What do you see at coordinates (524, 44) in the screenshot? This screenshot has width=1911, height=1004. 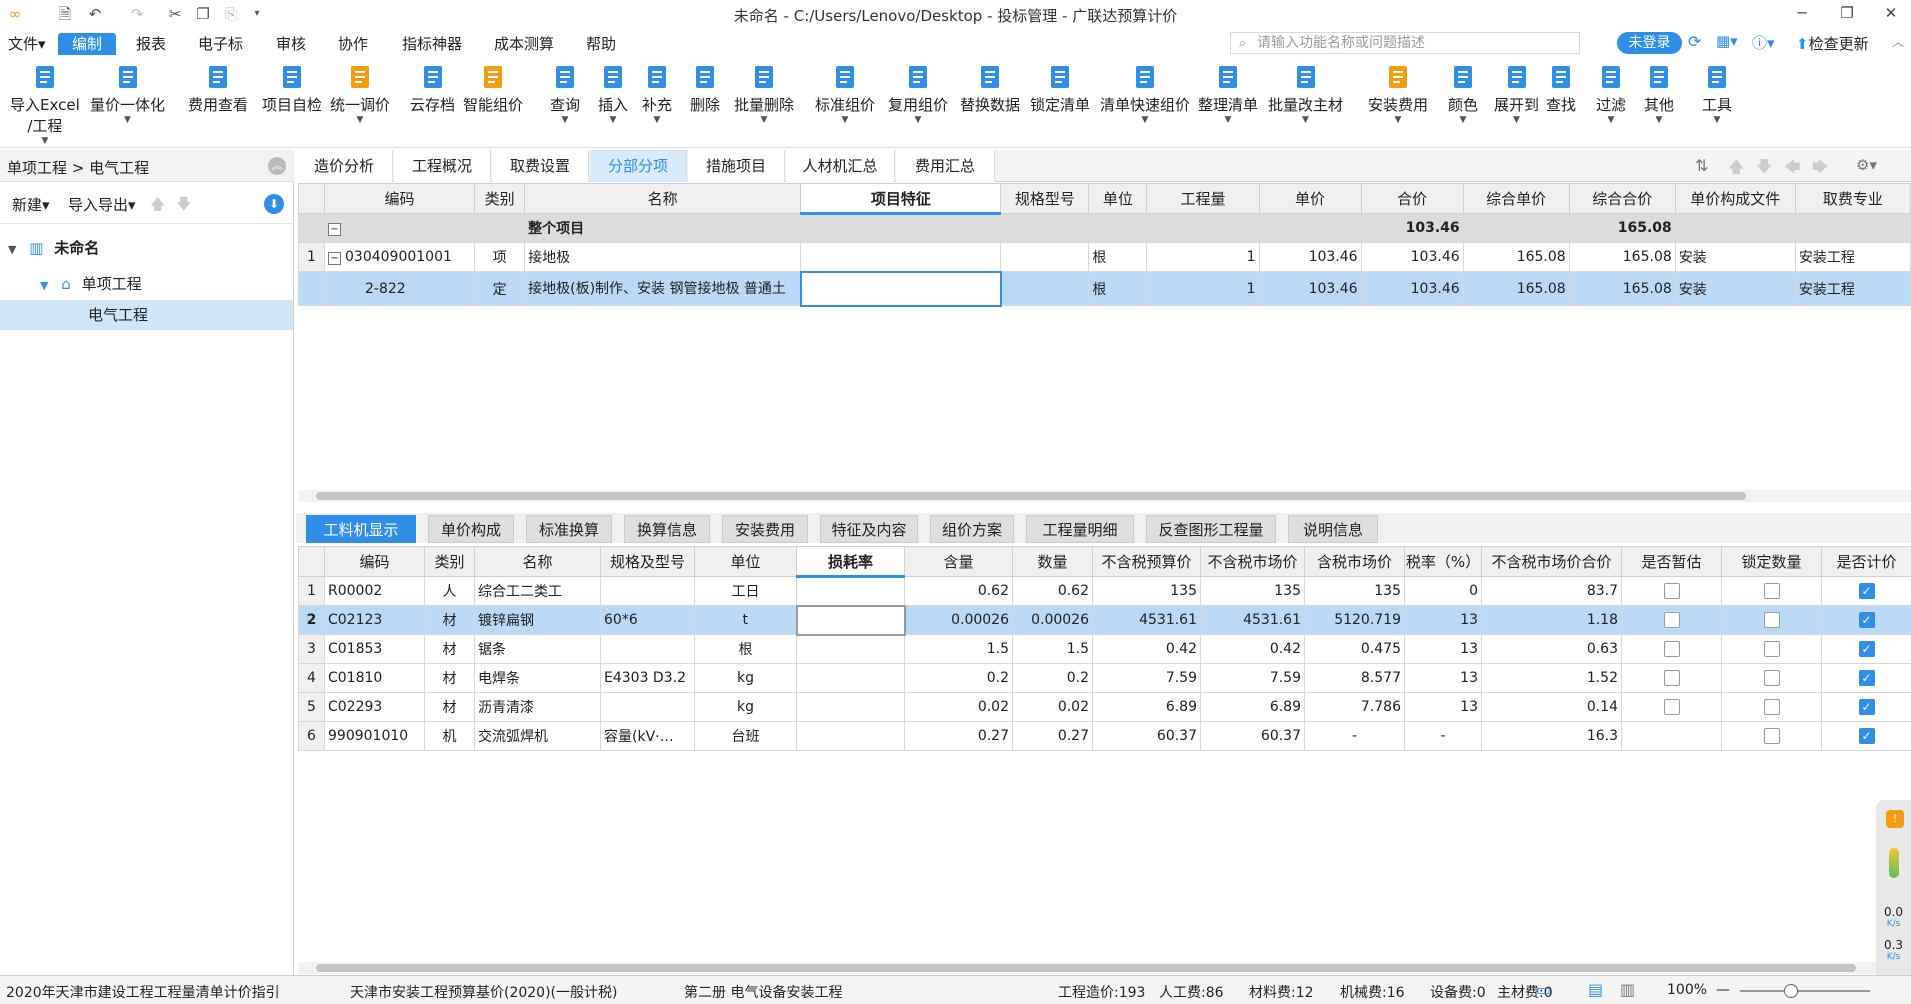 I see `menu-cost-calc: 成本测算` at bounding box center [524, 44].